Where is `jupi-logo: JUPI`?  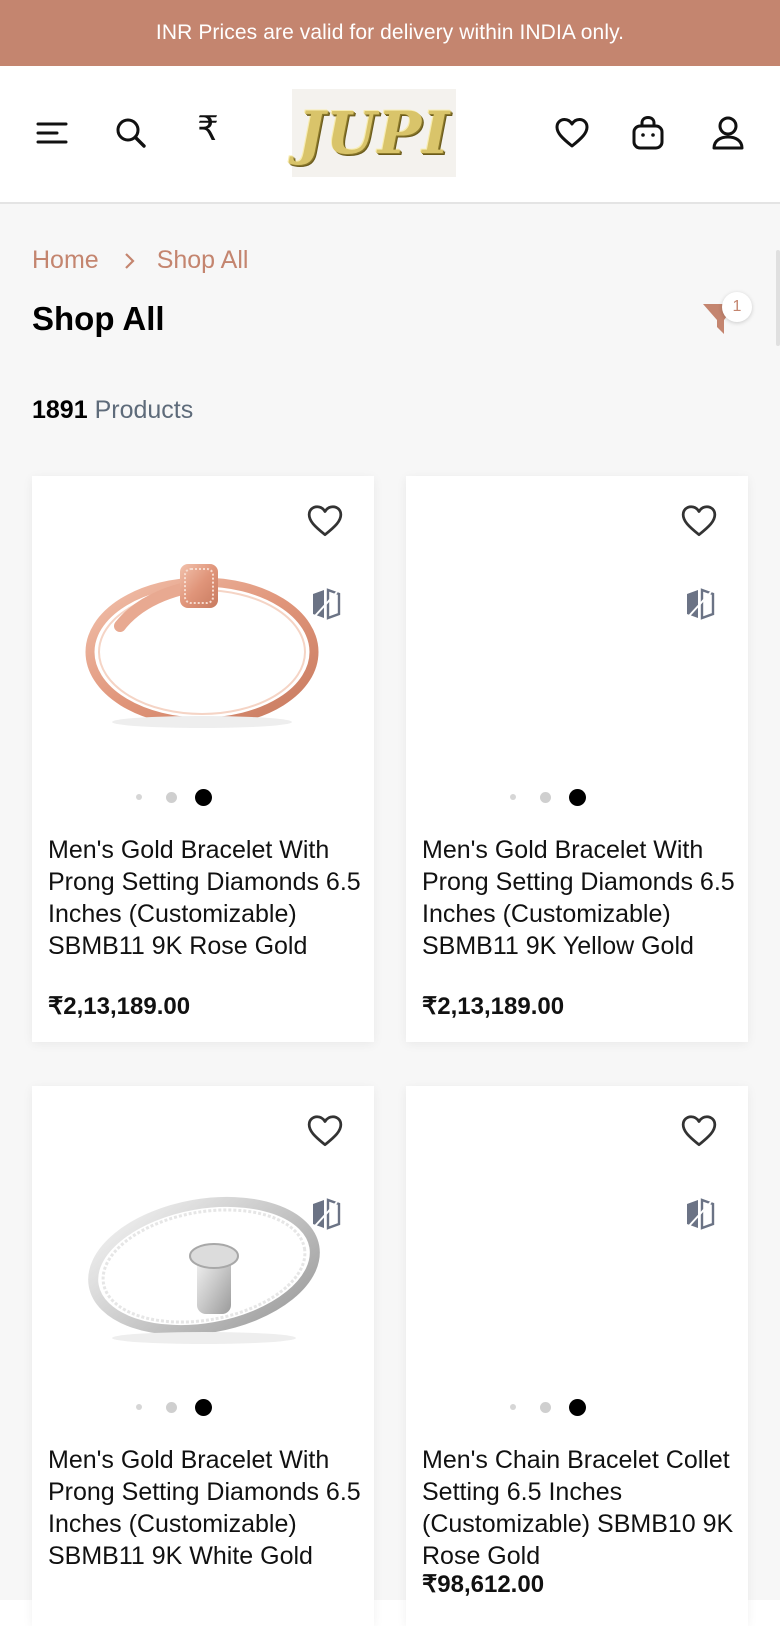
jupi-logo: JUPI is located at coordinates (374, 133).